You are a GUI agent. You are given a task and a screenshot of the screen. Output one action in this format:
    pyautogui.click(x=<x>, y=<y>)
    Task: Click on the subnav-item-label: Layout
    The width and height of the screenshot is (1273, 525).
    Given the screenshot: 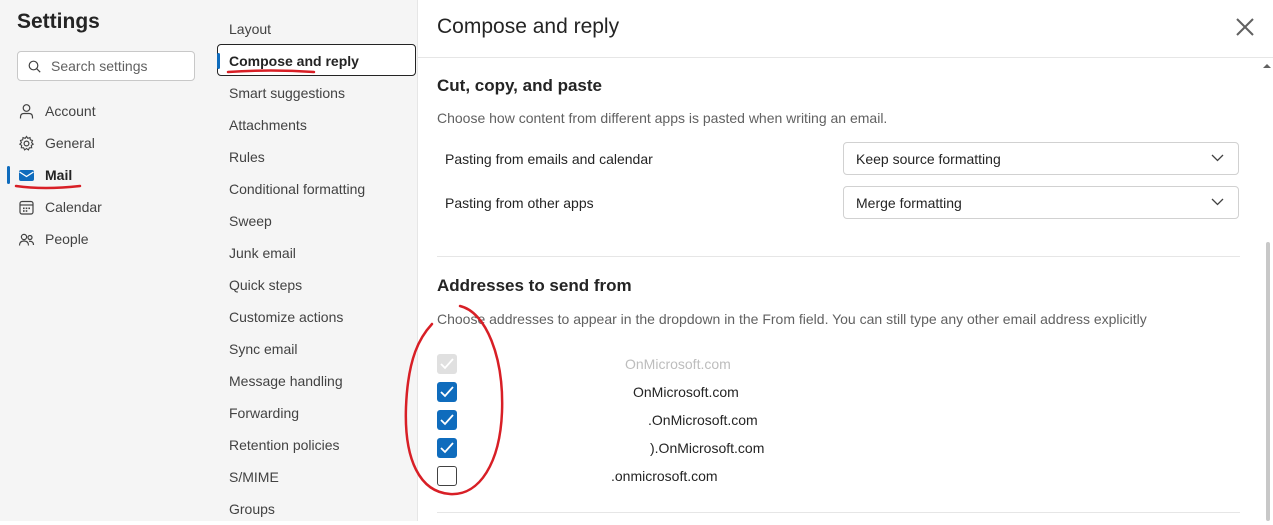 What is the action you would take?
    pyautogui.click(x=250, y=29)
    